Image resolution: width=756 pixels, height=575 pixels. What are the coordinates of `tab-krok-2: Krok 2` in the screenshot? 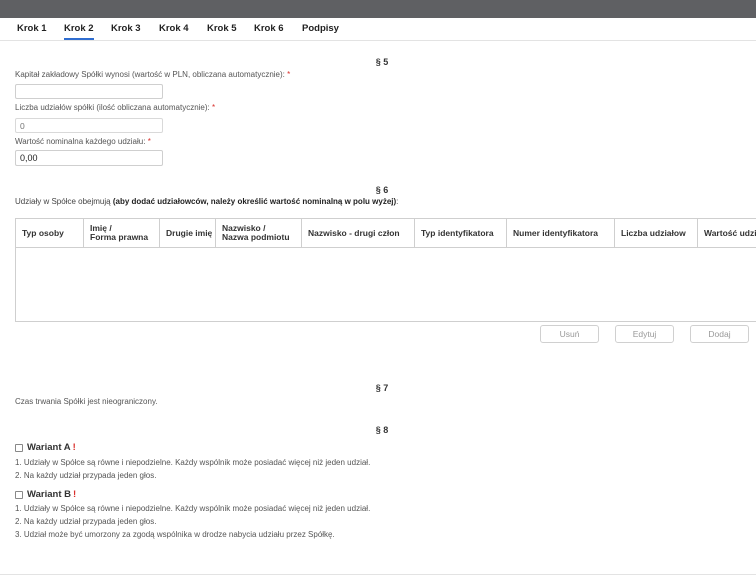 It's located at (79, 31).